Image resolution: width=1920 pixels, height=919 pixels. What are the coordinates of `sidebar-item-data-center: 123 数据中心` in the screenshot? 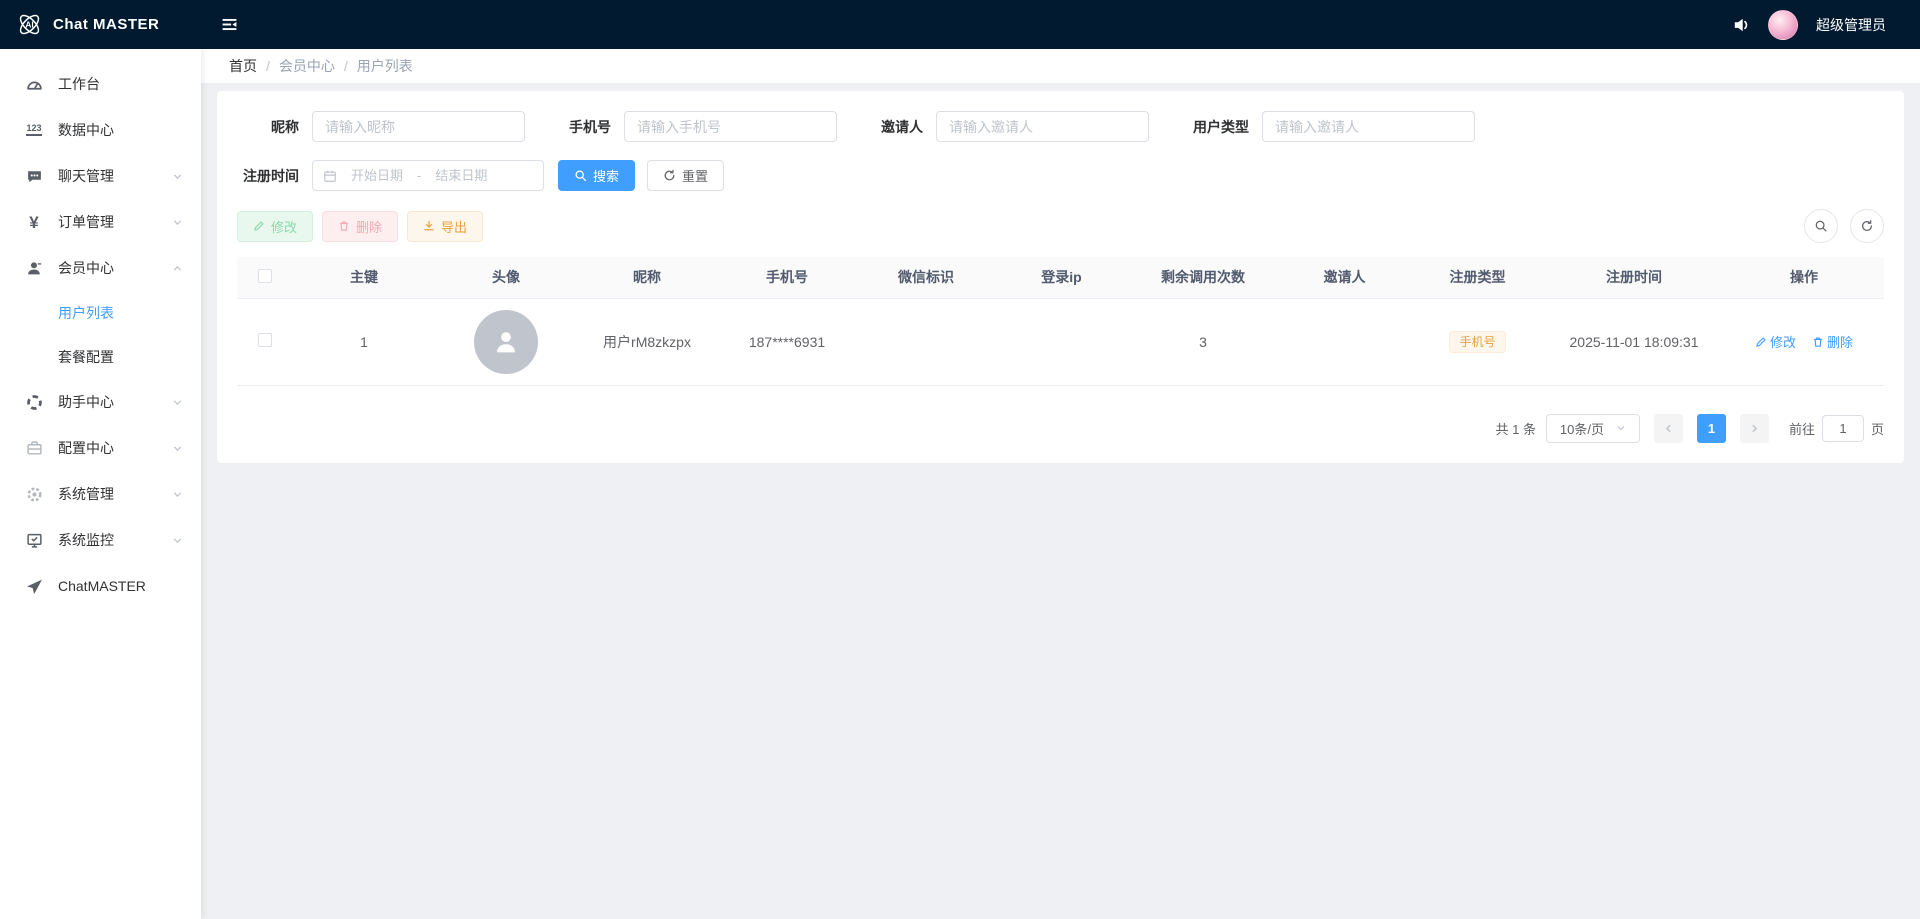 It's located at (100, 130).